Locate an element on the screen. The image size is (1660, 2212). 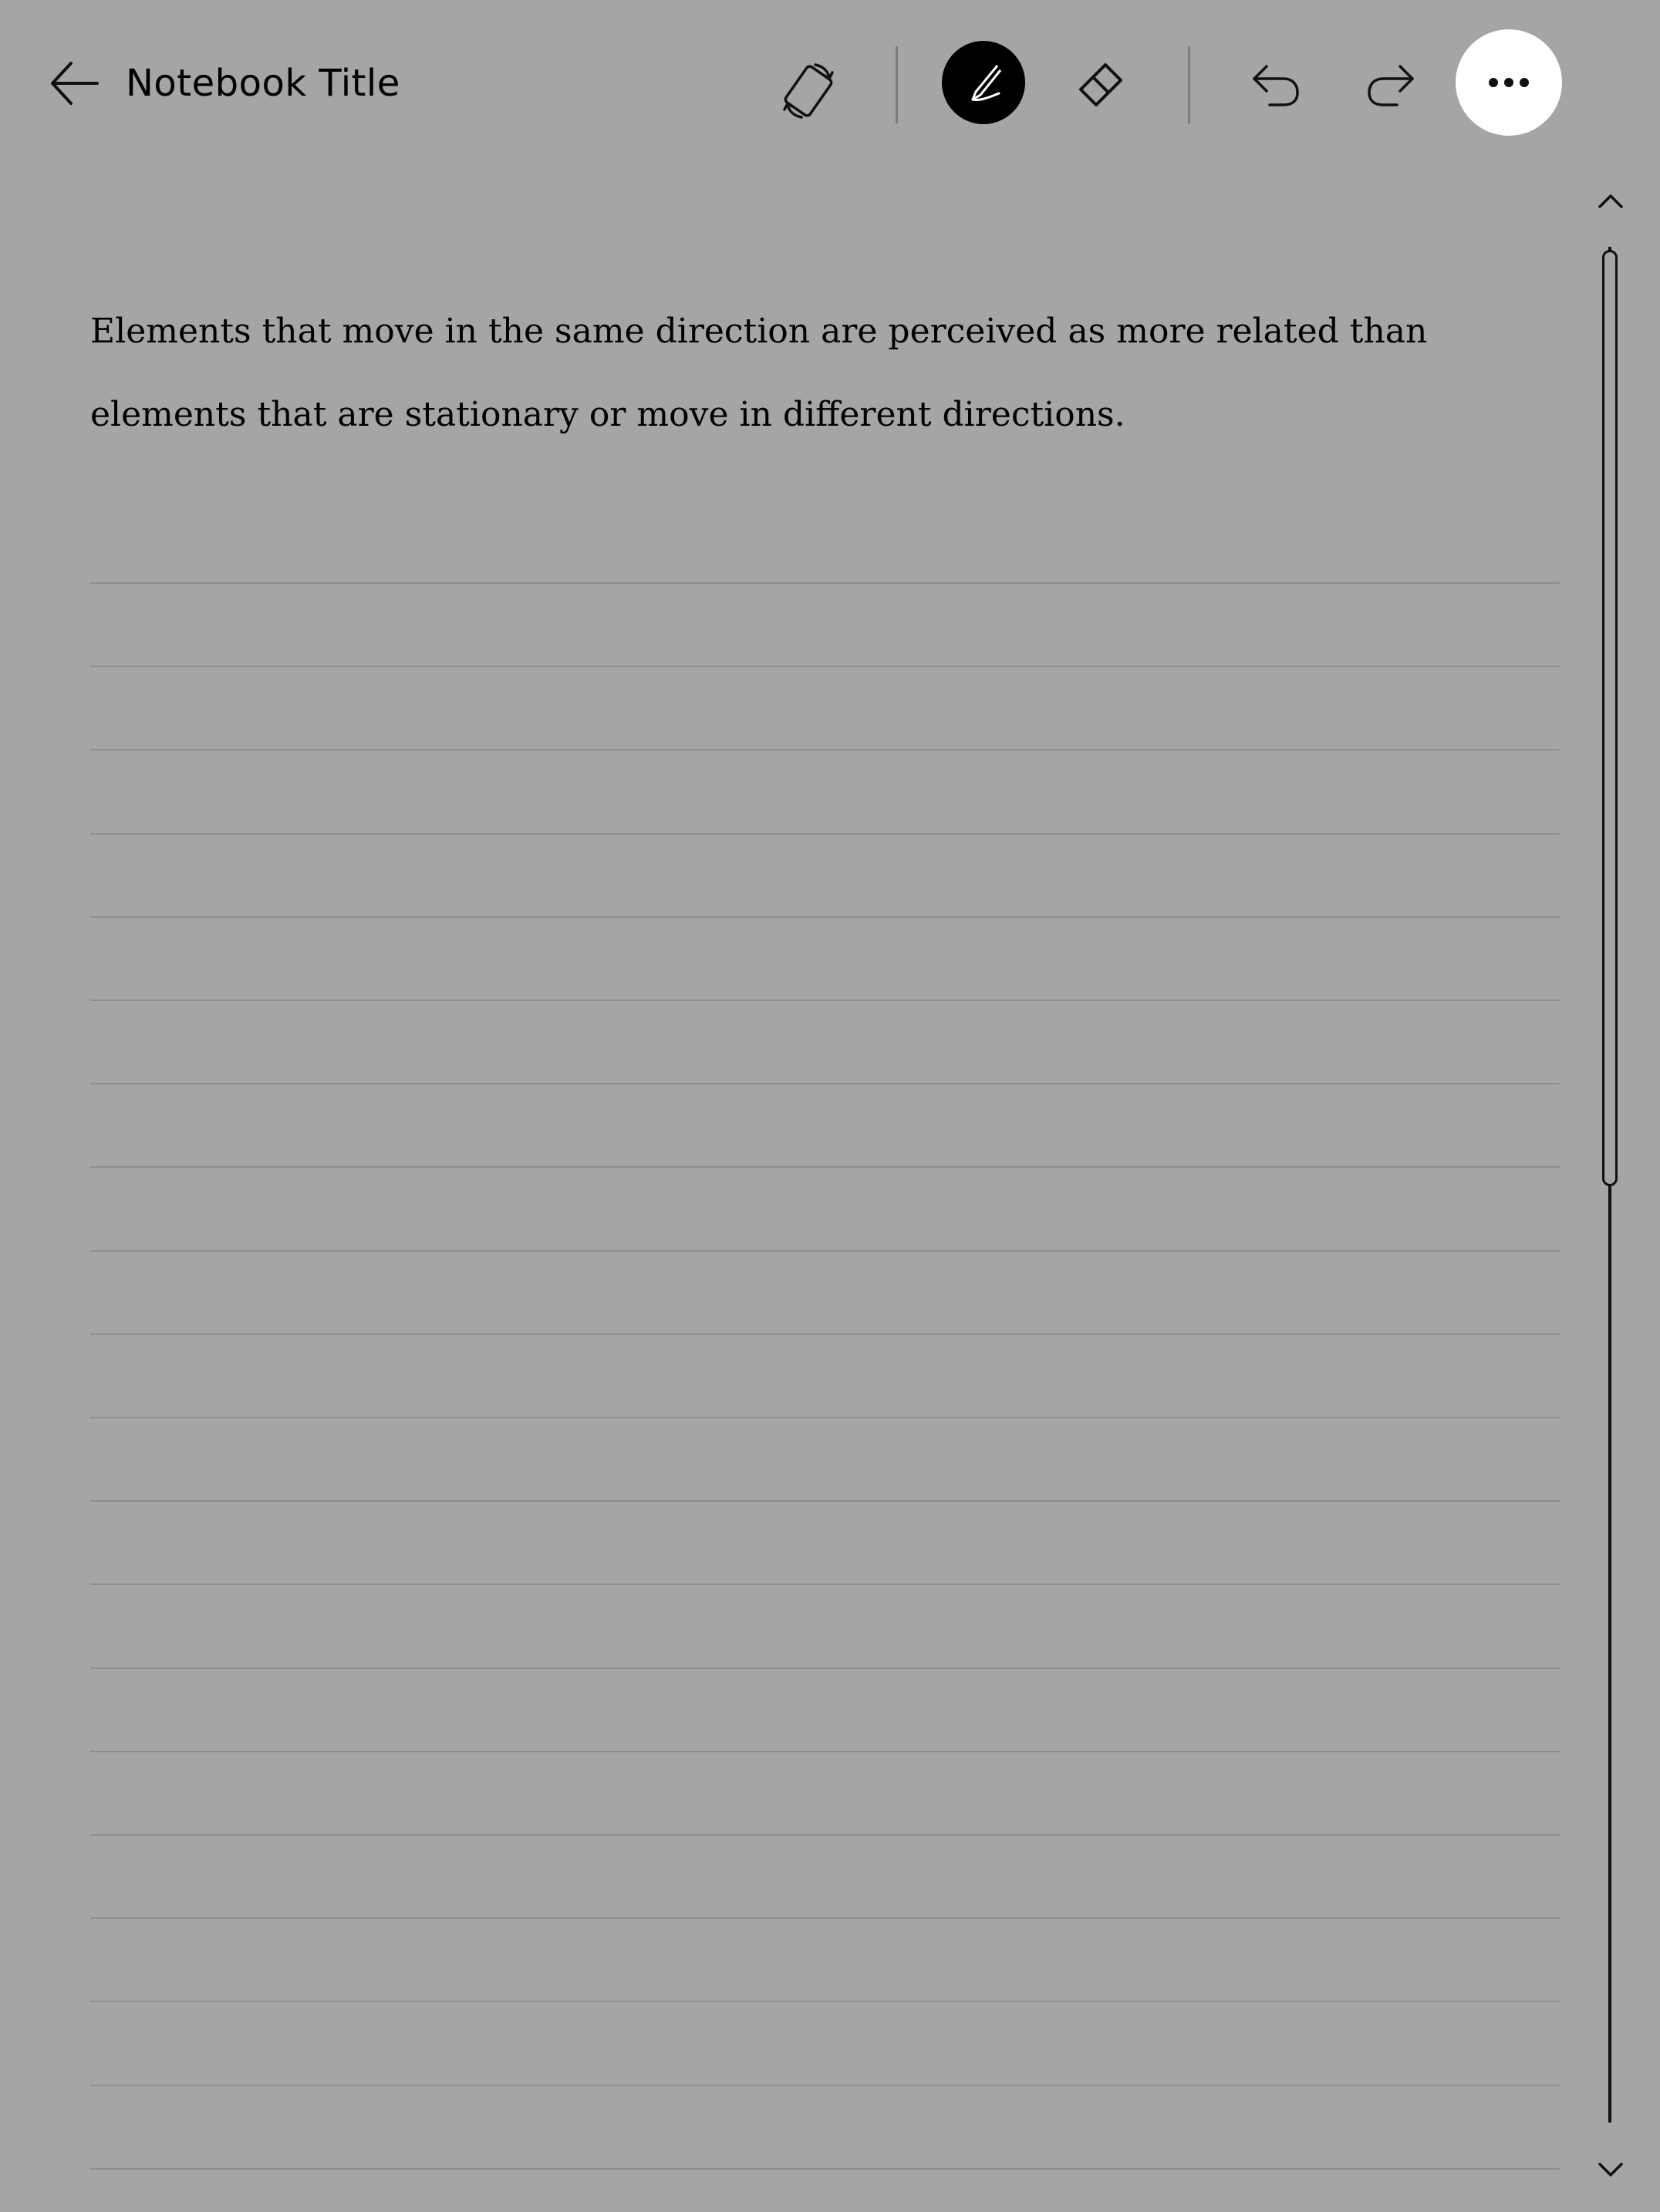
pen-icon is located at coordinates (986, 83).